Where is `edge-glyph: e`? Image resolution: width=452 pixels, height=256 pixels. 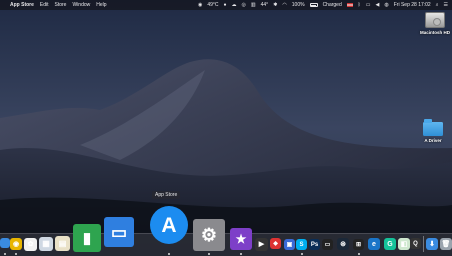
edge-glyph: e is located at coordinates (374, 244).